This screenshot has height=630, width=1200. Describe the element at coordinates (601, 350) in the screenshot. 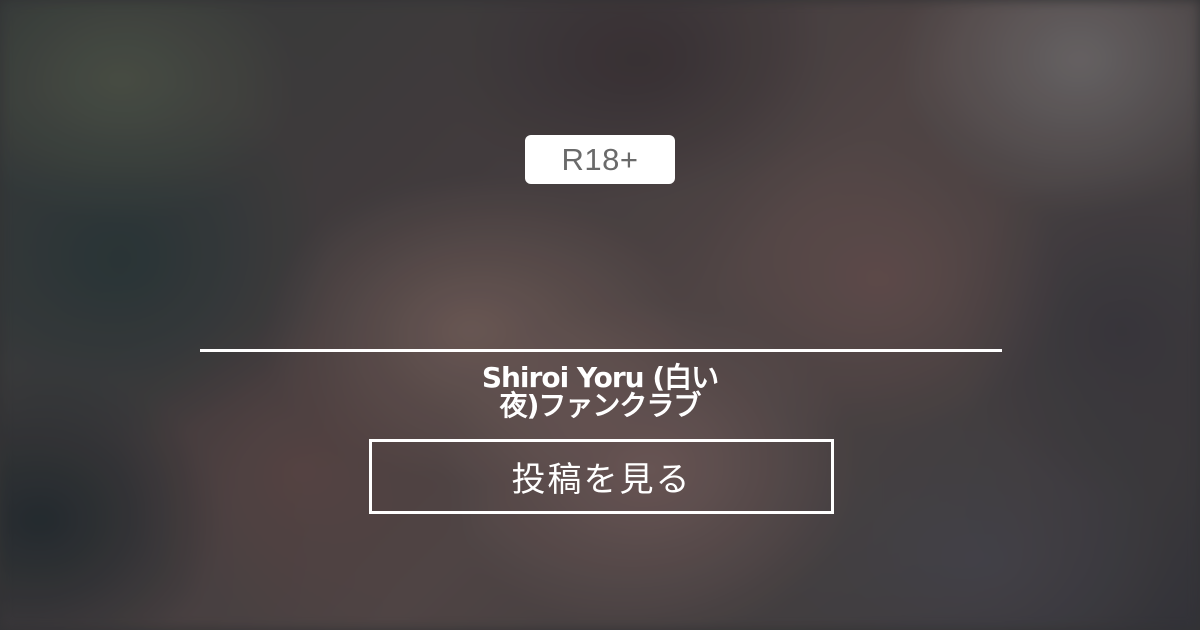

I see `divider` at that location.